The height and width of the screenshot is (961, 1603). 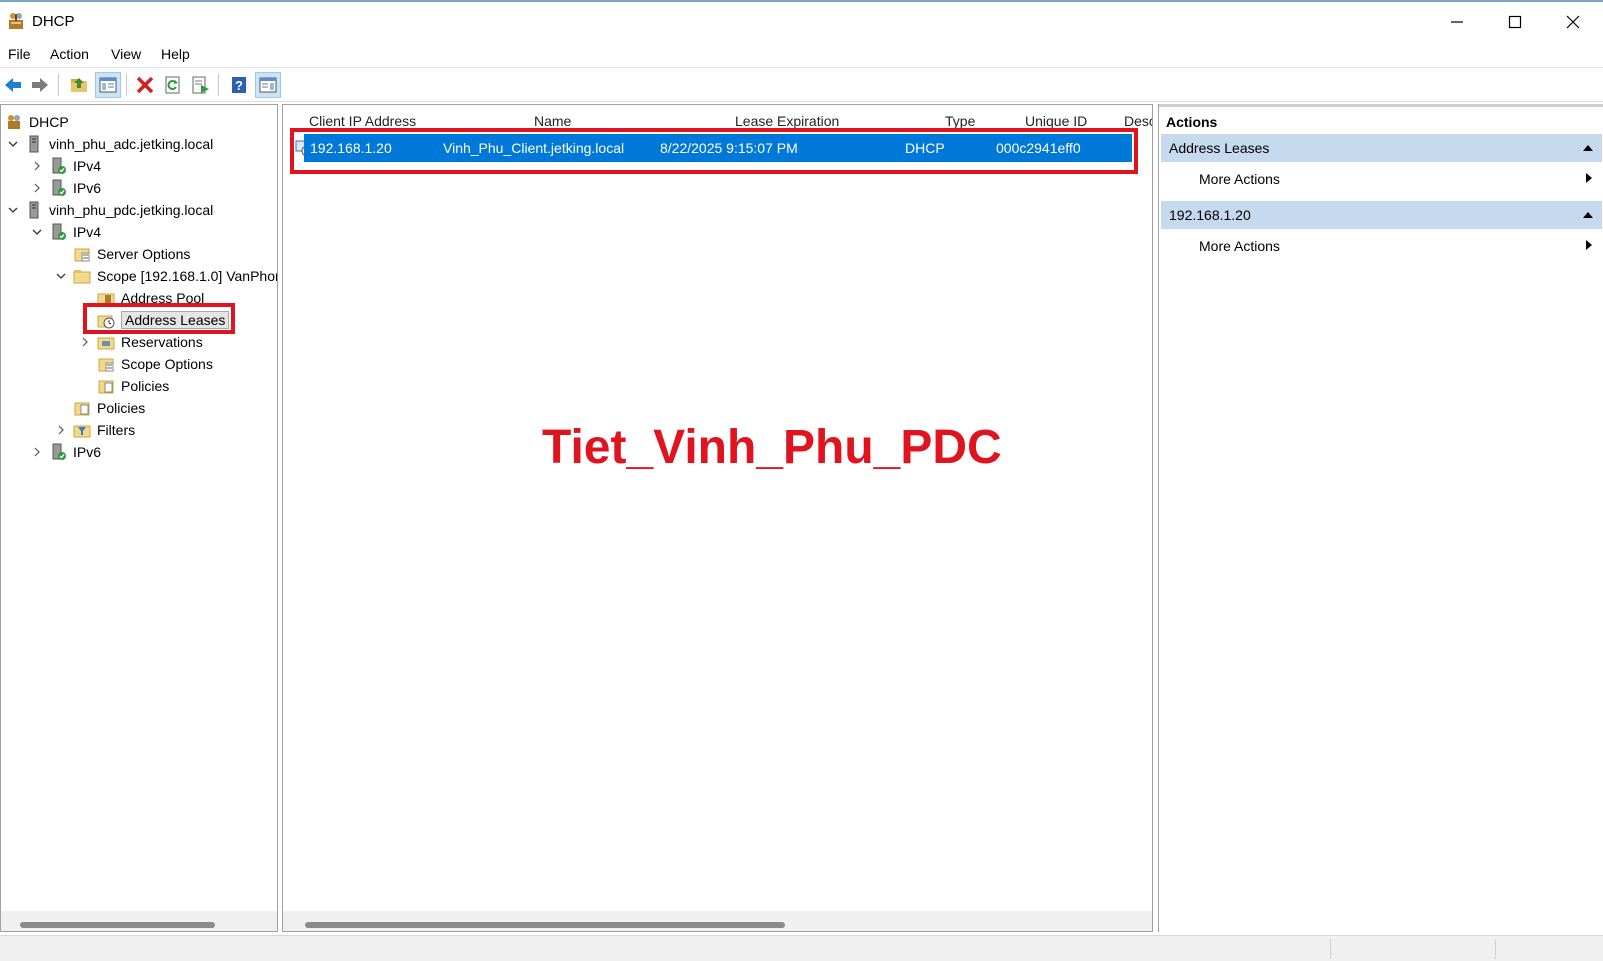 I want to click on tree-item-adc-ipv6: IPv6, so click(x=65, y=188).